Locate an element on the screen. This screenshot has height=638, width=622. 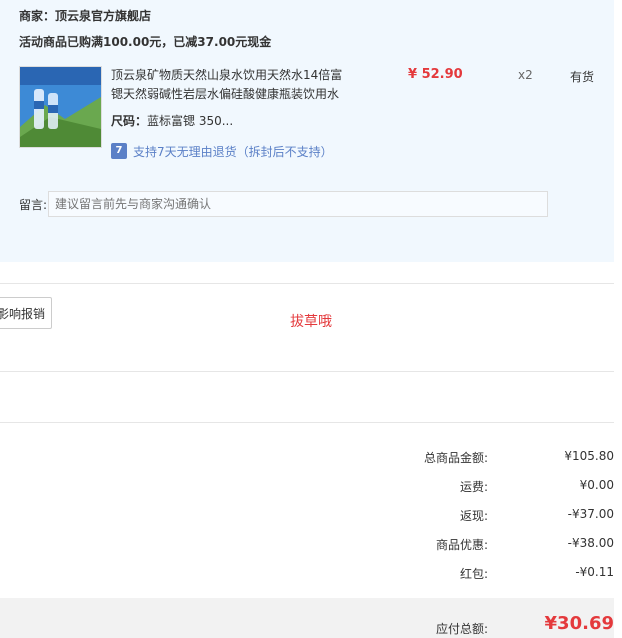
summary-label-subtotal: 总商品金额: is located at coordinates (455, 458).